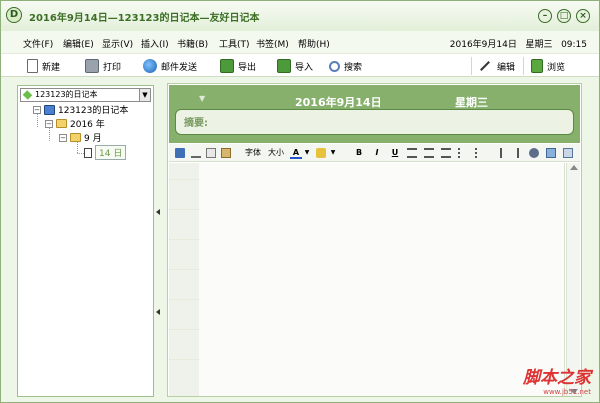  What do you see at coordinates (93, 139) in the screenshot?
I see `tree-month-label: 9 月` at bounding box center [93, 139].